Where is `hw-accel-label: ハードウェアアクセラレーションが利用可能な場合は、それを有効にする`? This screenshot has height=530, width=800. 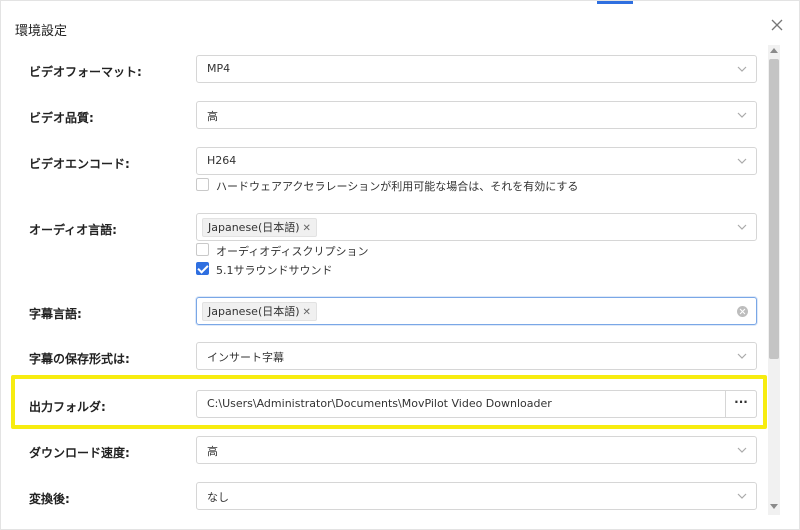 hw-accel-label: ハードウェアアクセラレーションが利用可能な場合は、それを有効にする is located at coordinates (397, 186).